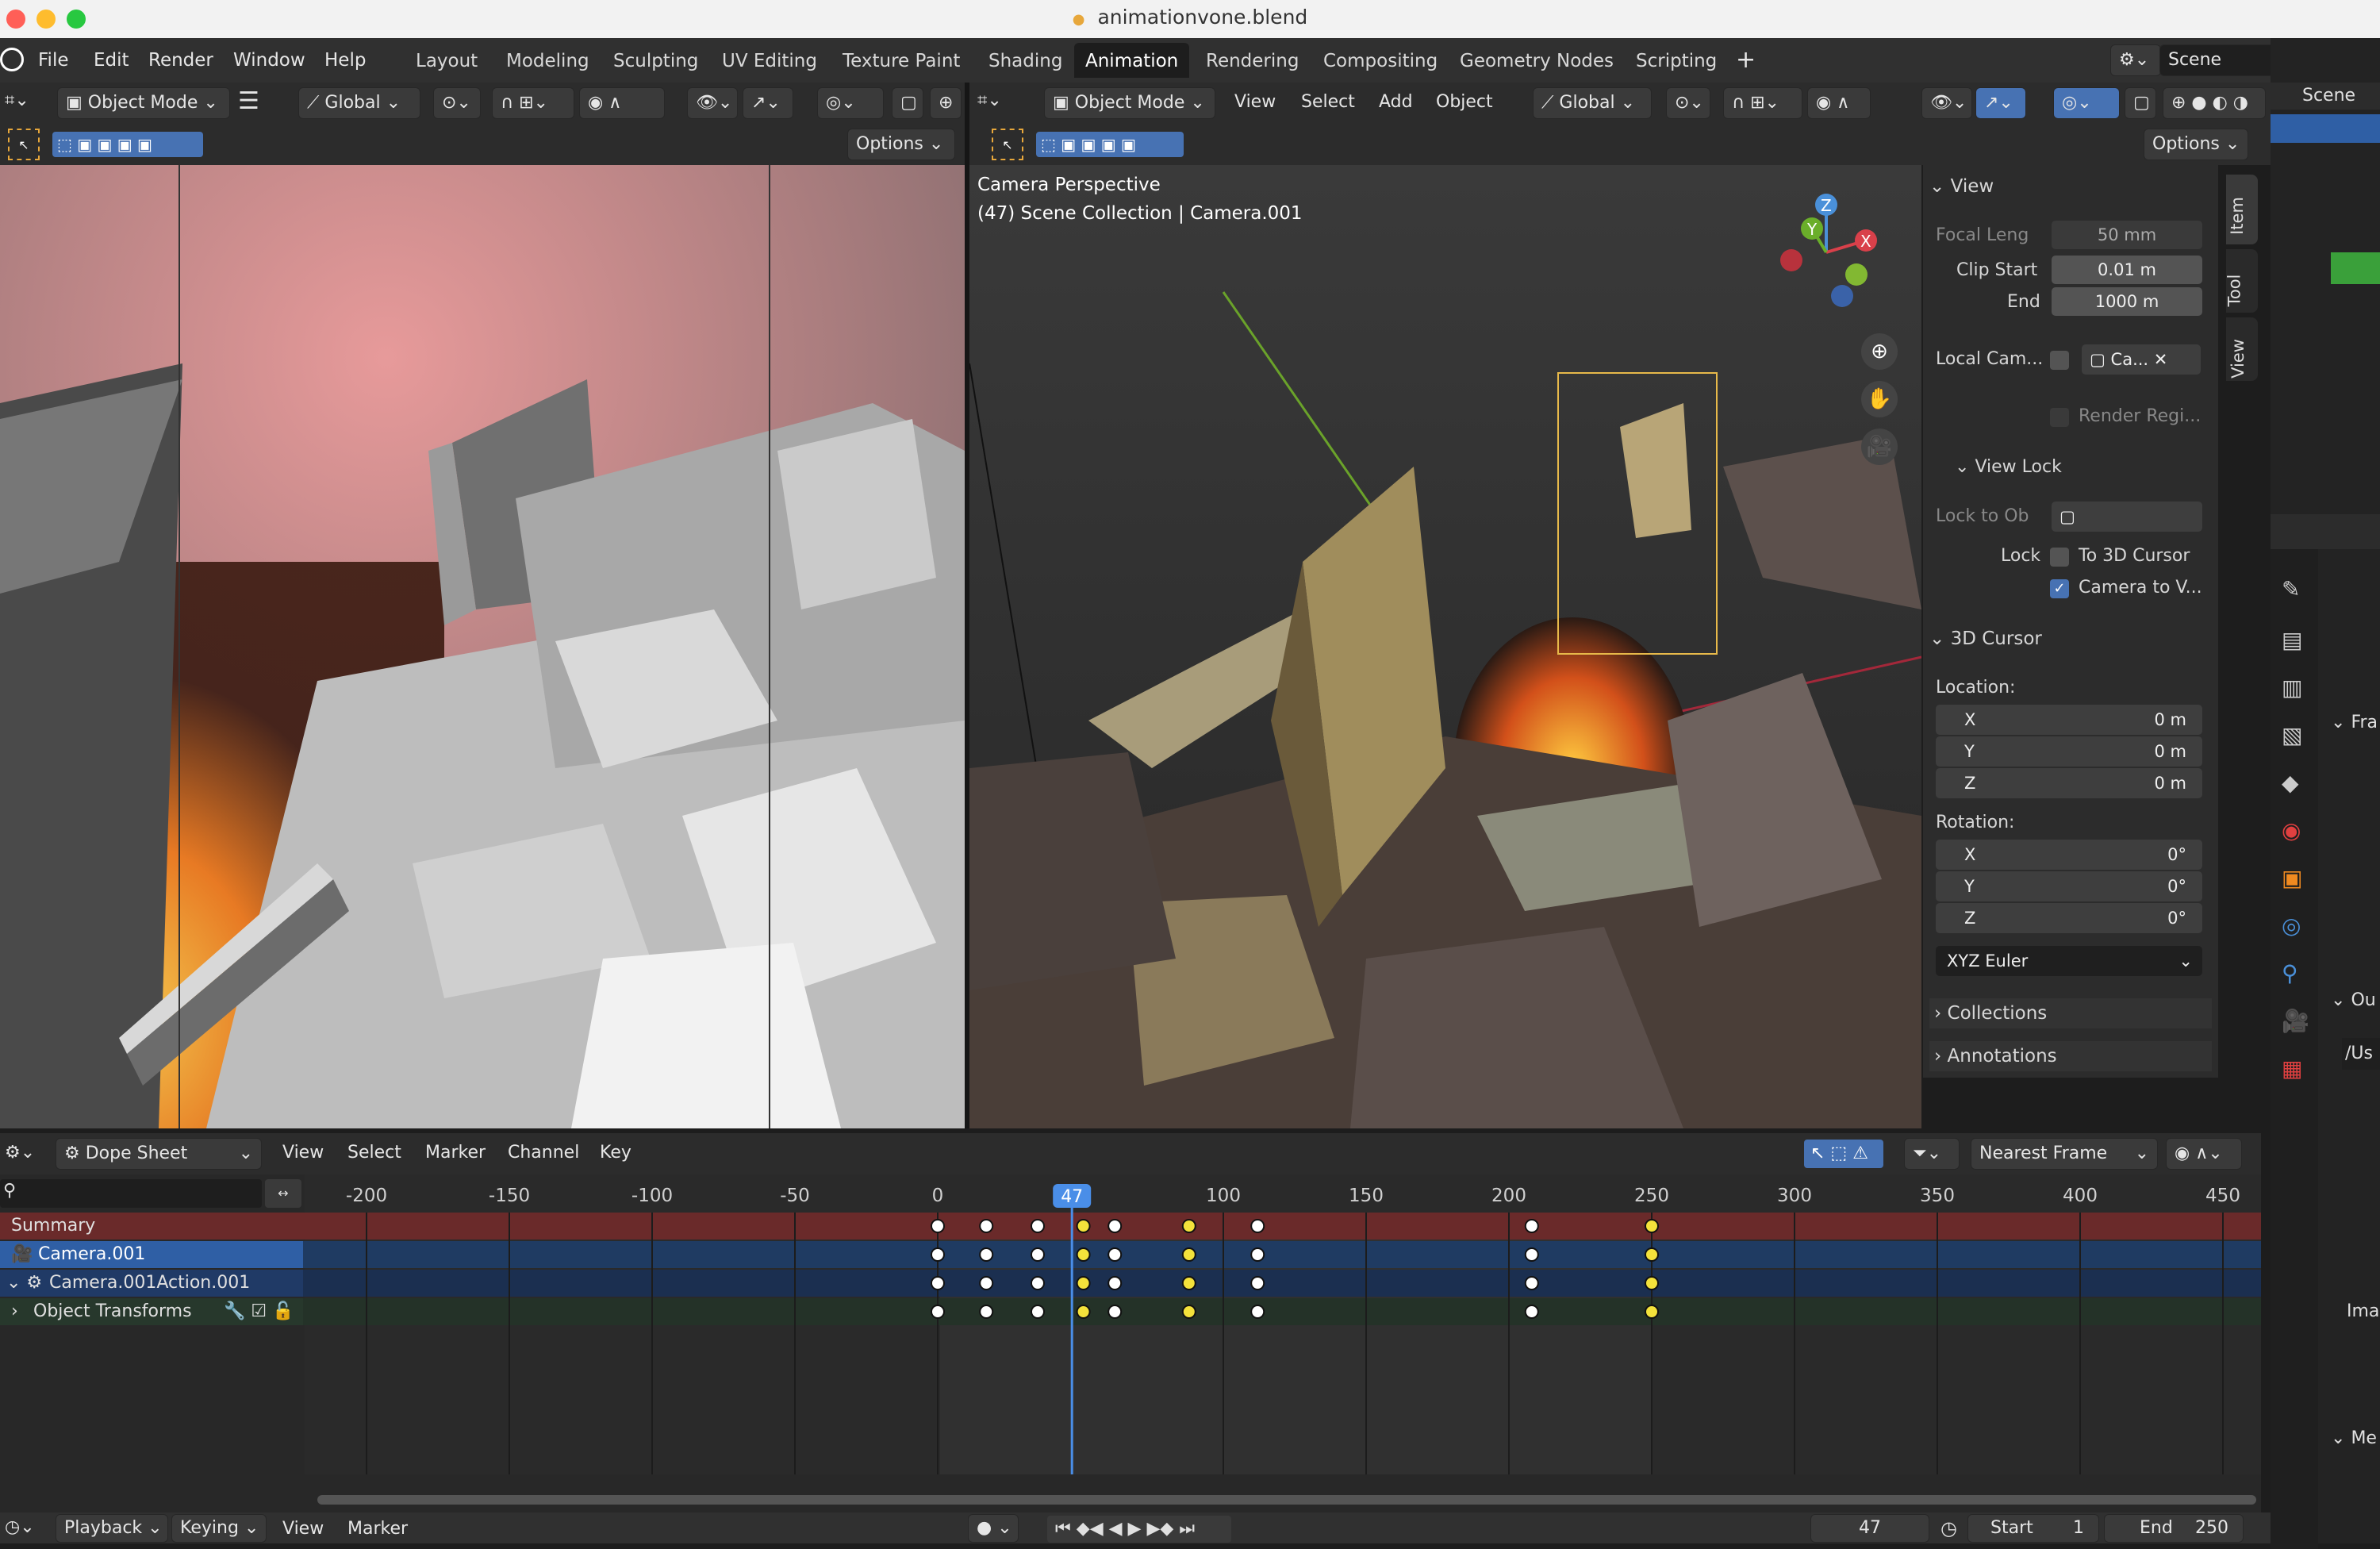 Image resolution: width=2380 pixels, height=1549 pixels. I want to click on right-pivot-icon: ⊙⌄, so click(1688, 103).